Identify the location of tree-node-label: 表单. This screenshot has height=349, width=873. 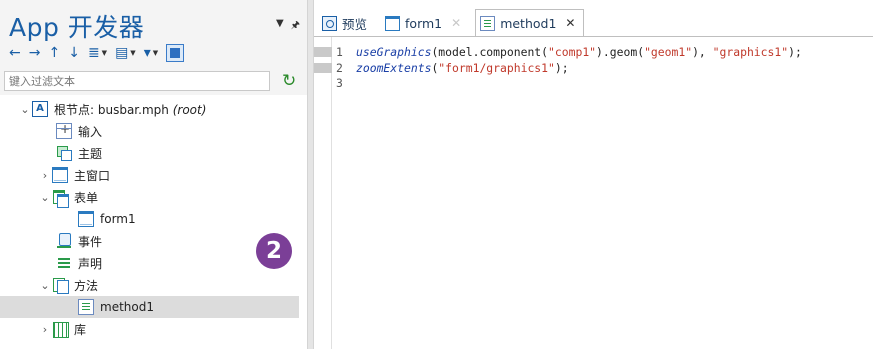
(86, 197).